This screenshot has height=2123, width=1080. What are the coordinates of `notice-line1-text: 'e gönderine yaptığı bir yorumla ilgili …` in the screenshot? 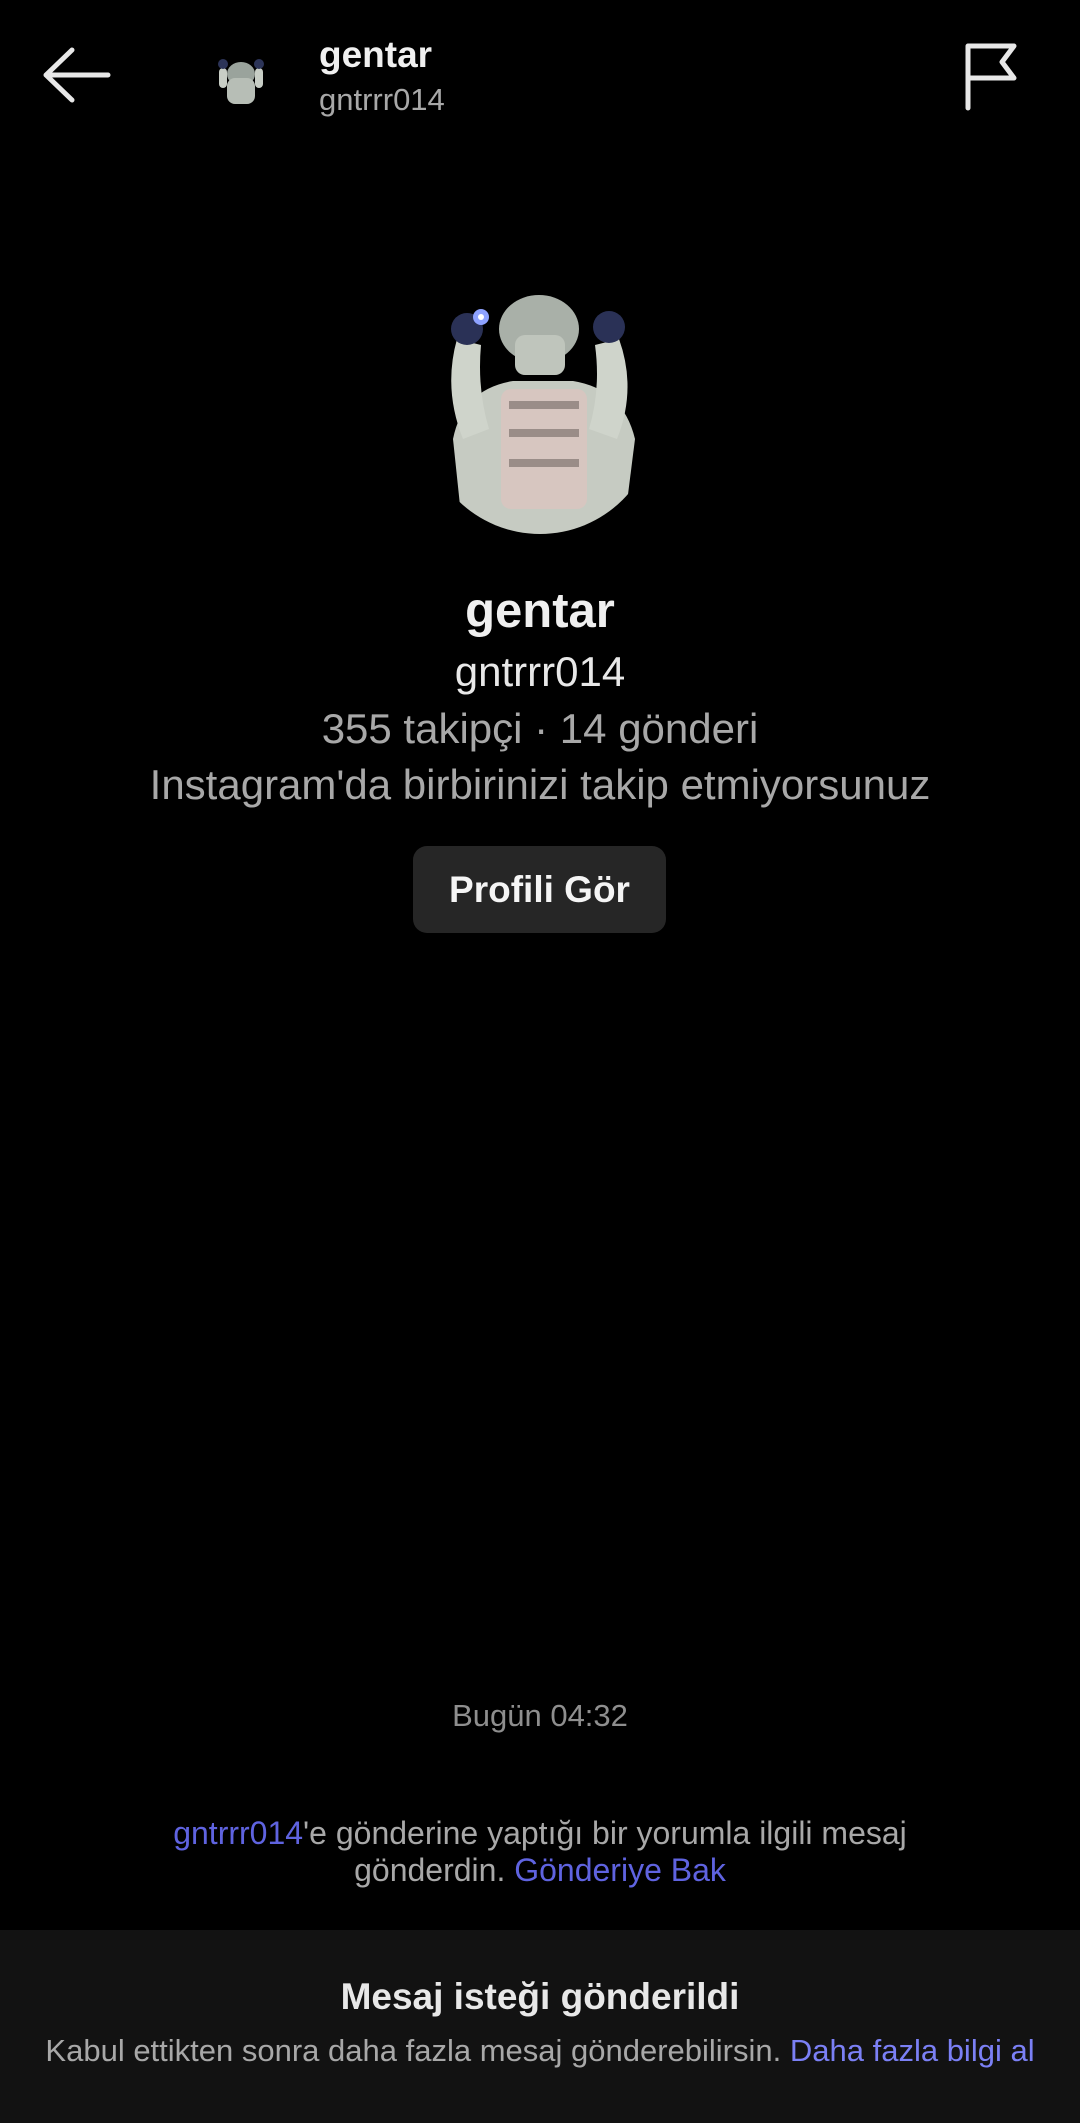 It's located at (605, 1833).